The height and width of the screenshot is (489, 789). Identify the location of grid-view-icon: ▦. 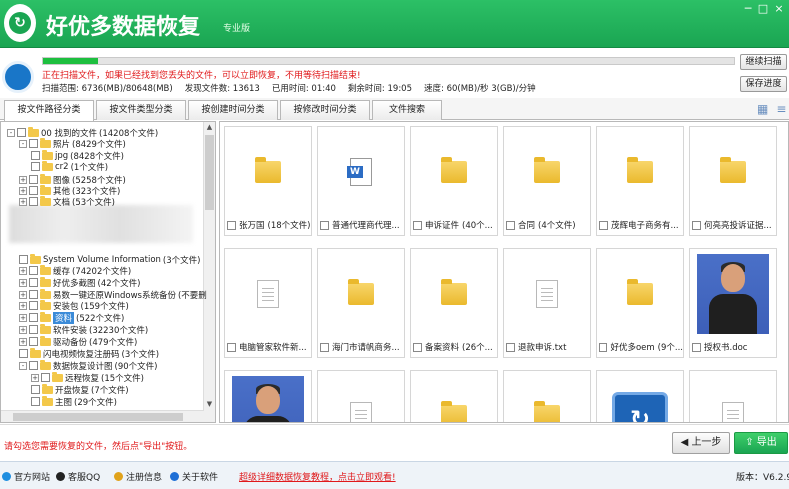
(766, 109).